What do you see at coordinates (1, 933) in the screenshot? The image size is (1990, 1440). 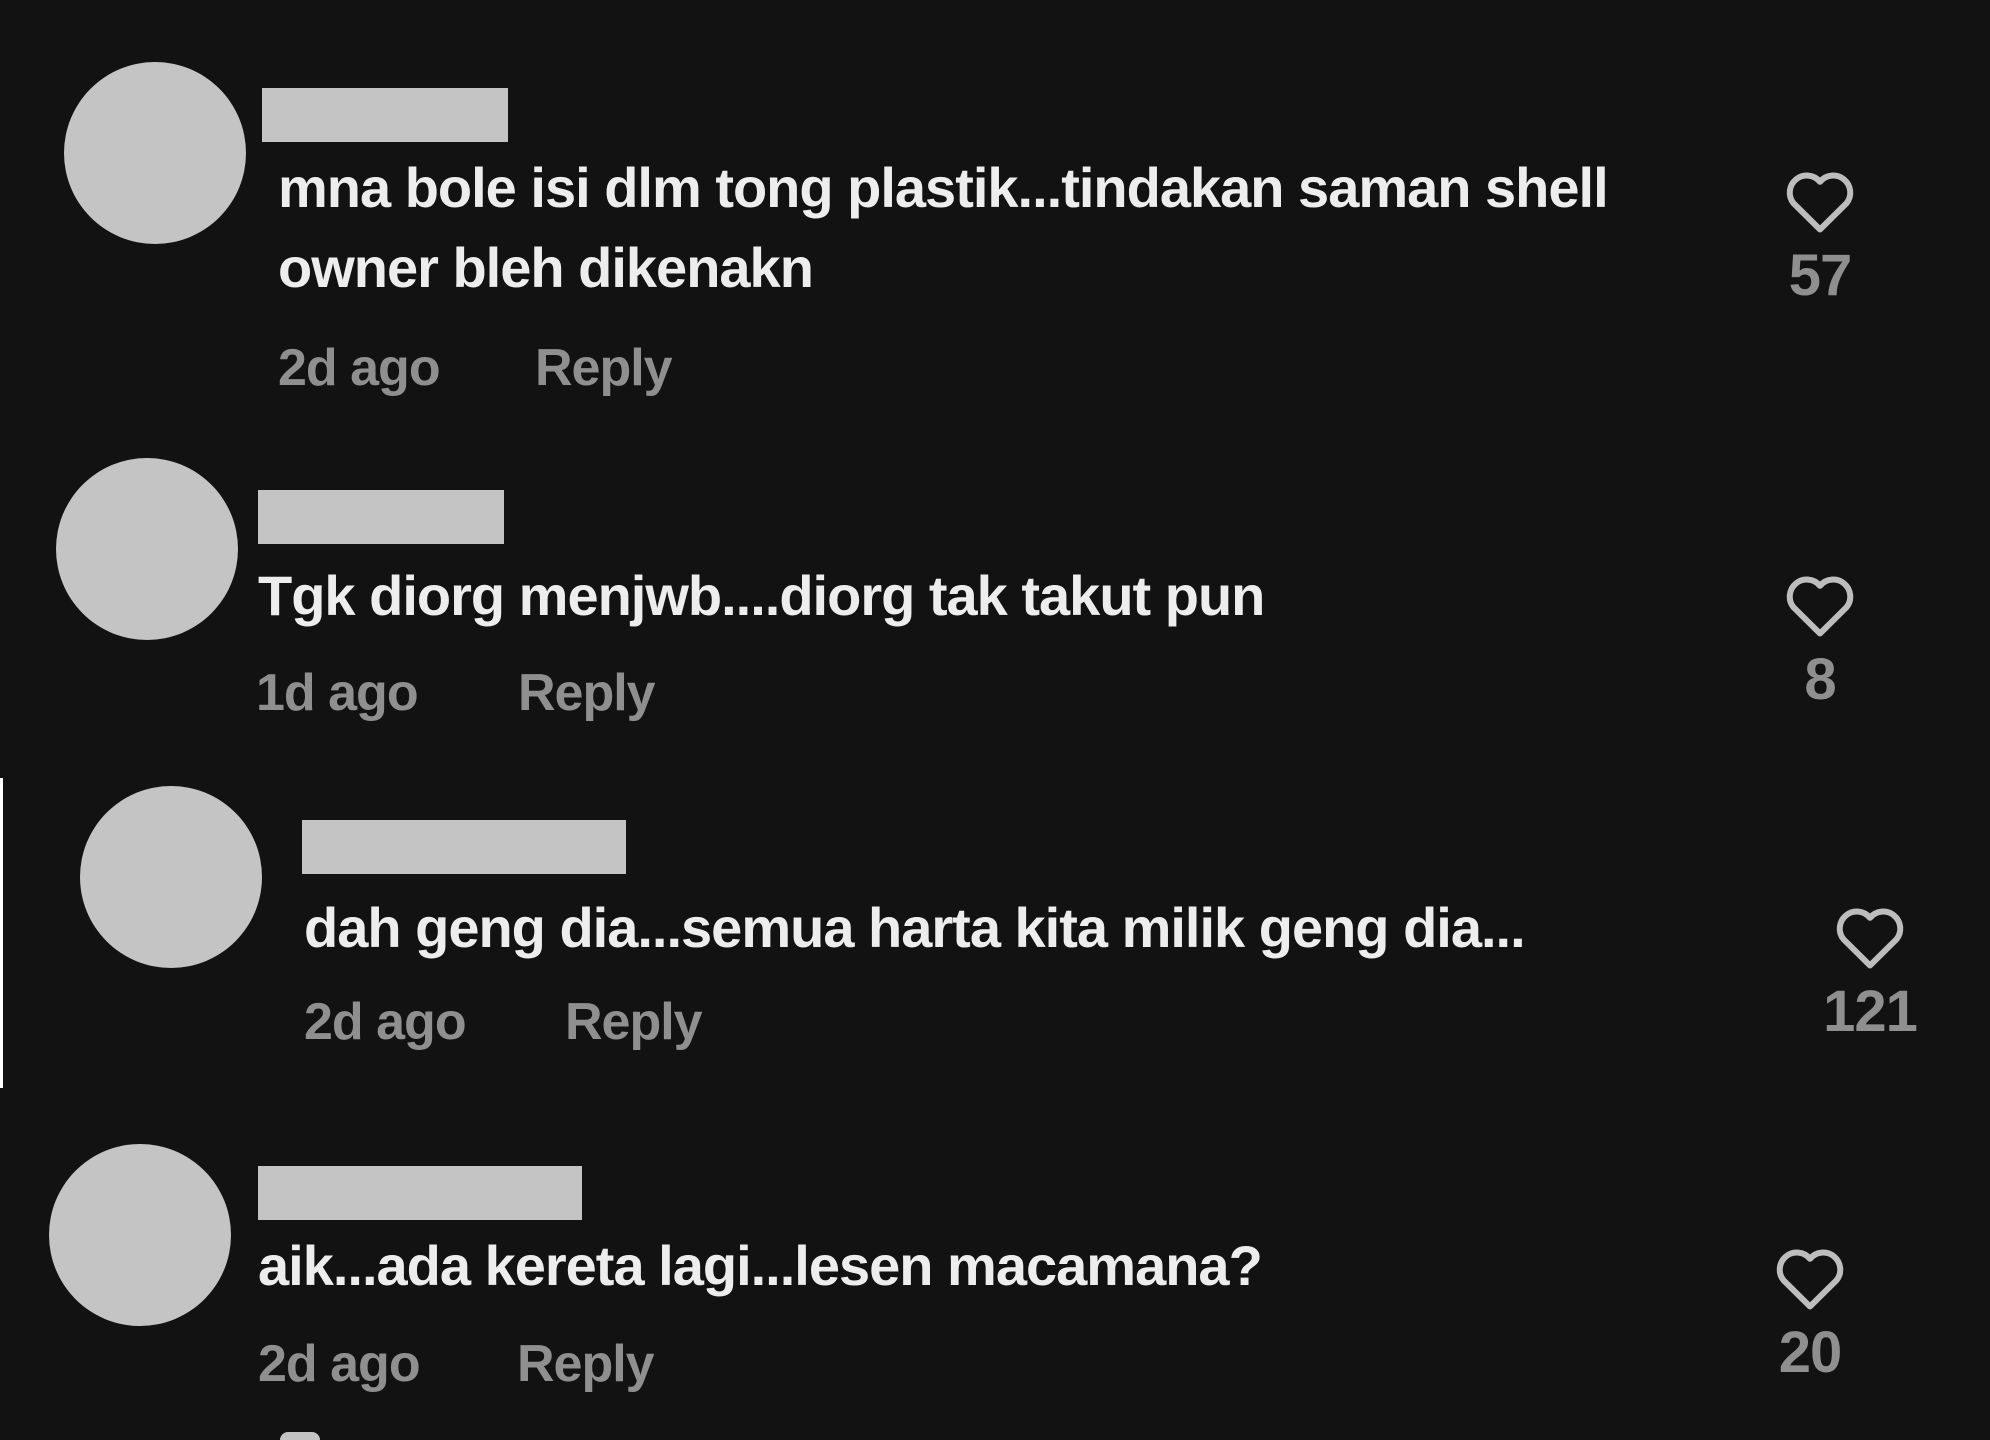 I see `left-edge-line` at bounding box center [1, 933].